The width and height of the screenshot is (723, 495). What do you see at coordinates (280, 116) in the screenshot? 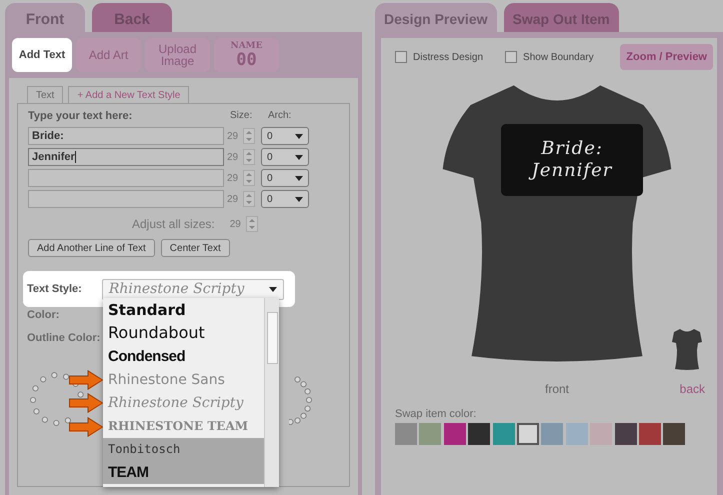
I see `arch-label: Arch:` at bounding box center [280, 116].